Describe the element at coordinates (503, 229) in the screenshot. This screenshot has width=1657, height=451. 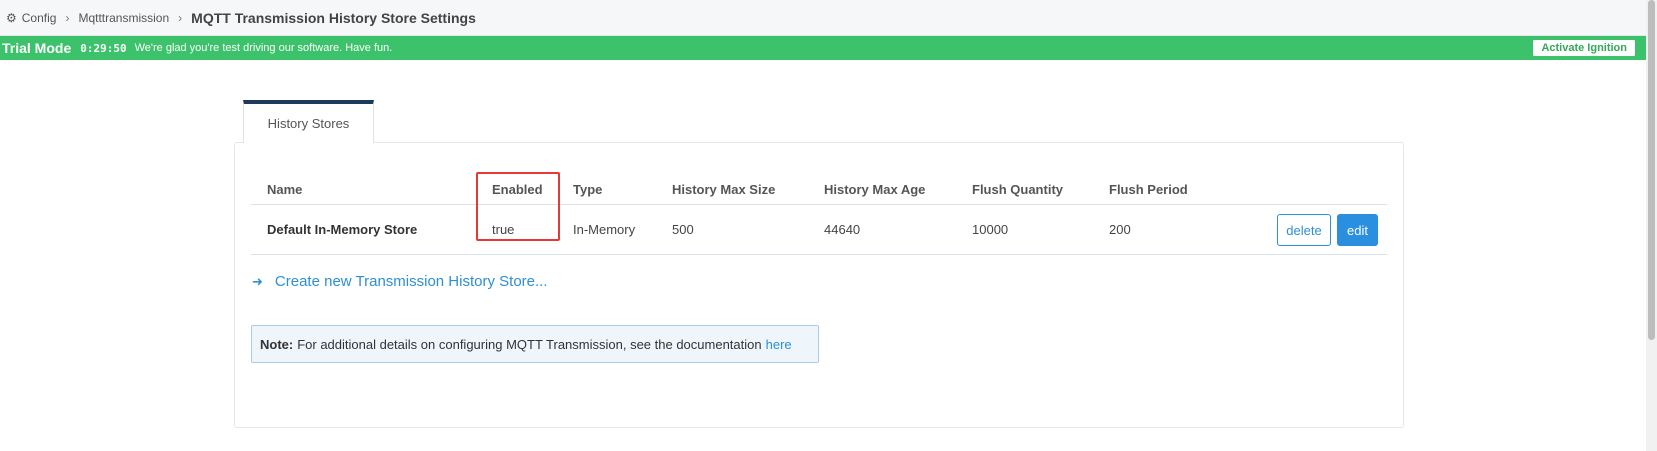
I see `cell-enabled: true` at that location.